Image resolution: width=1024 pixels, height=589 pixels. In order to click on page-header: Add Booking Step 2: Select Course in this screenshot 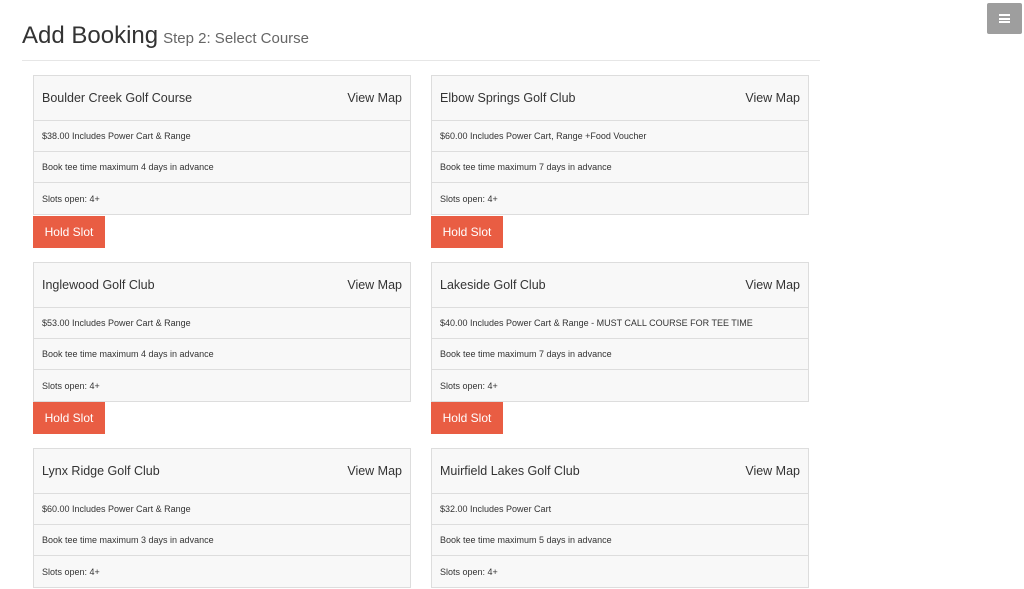, I will do `click(421, 41)`.